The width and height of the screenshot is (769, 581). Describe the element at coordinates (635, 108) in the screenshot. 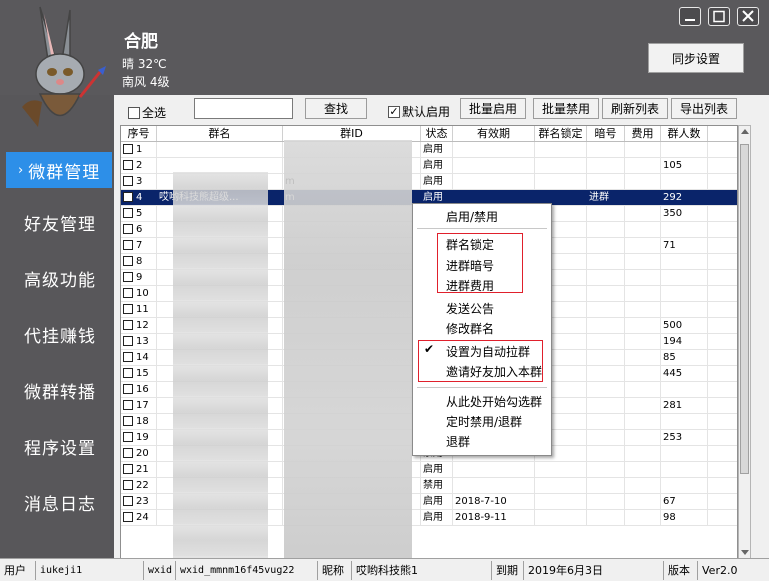

I see `refresh-list-button: 刷新列表` at that location.